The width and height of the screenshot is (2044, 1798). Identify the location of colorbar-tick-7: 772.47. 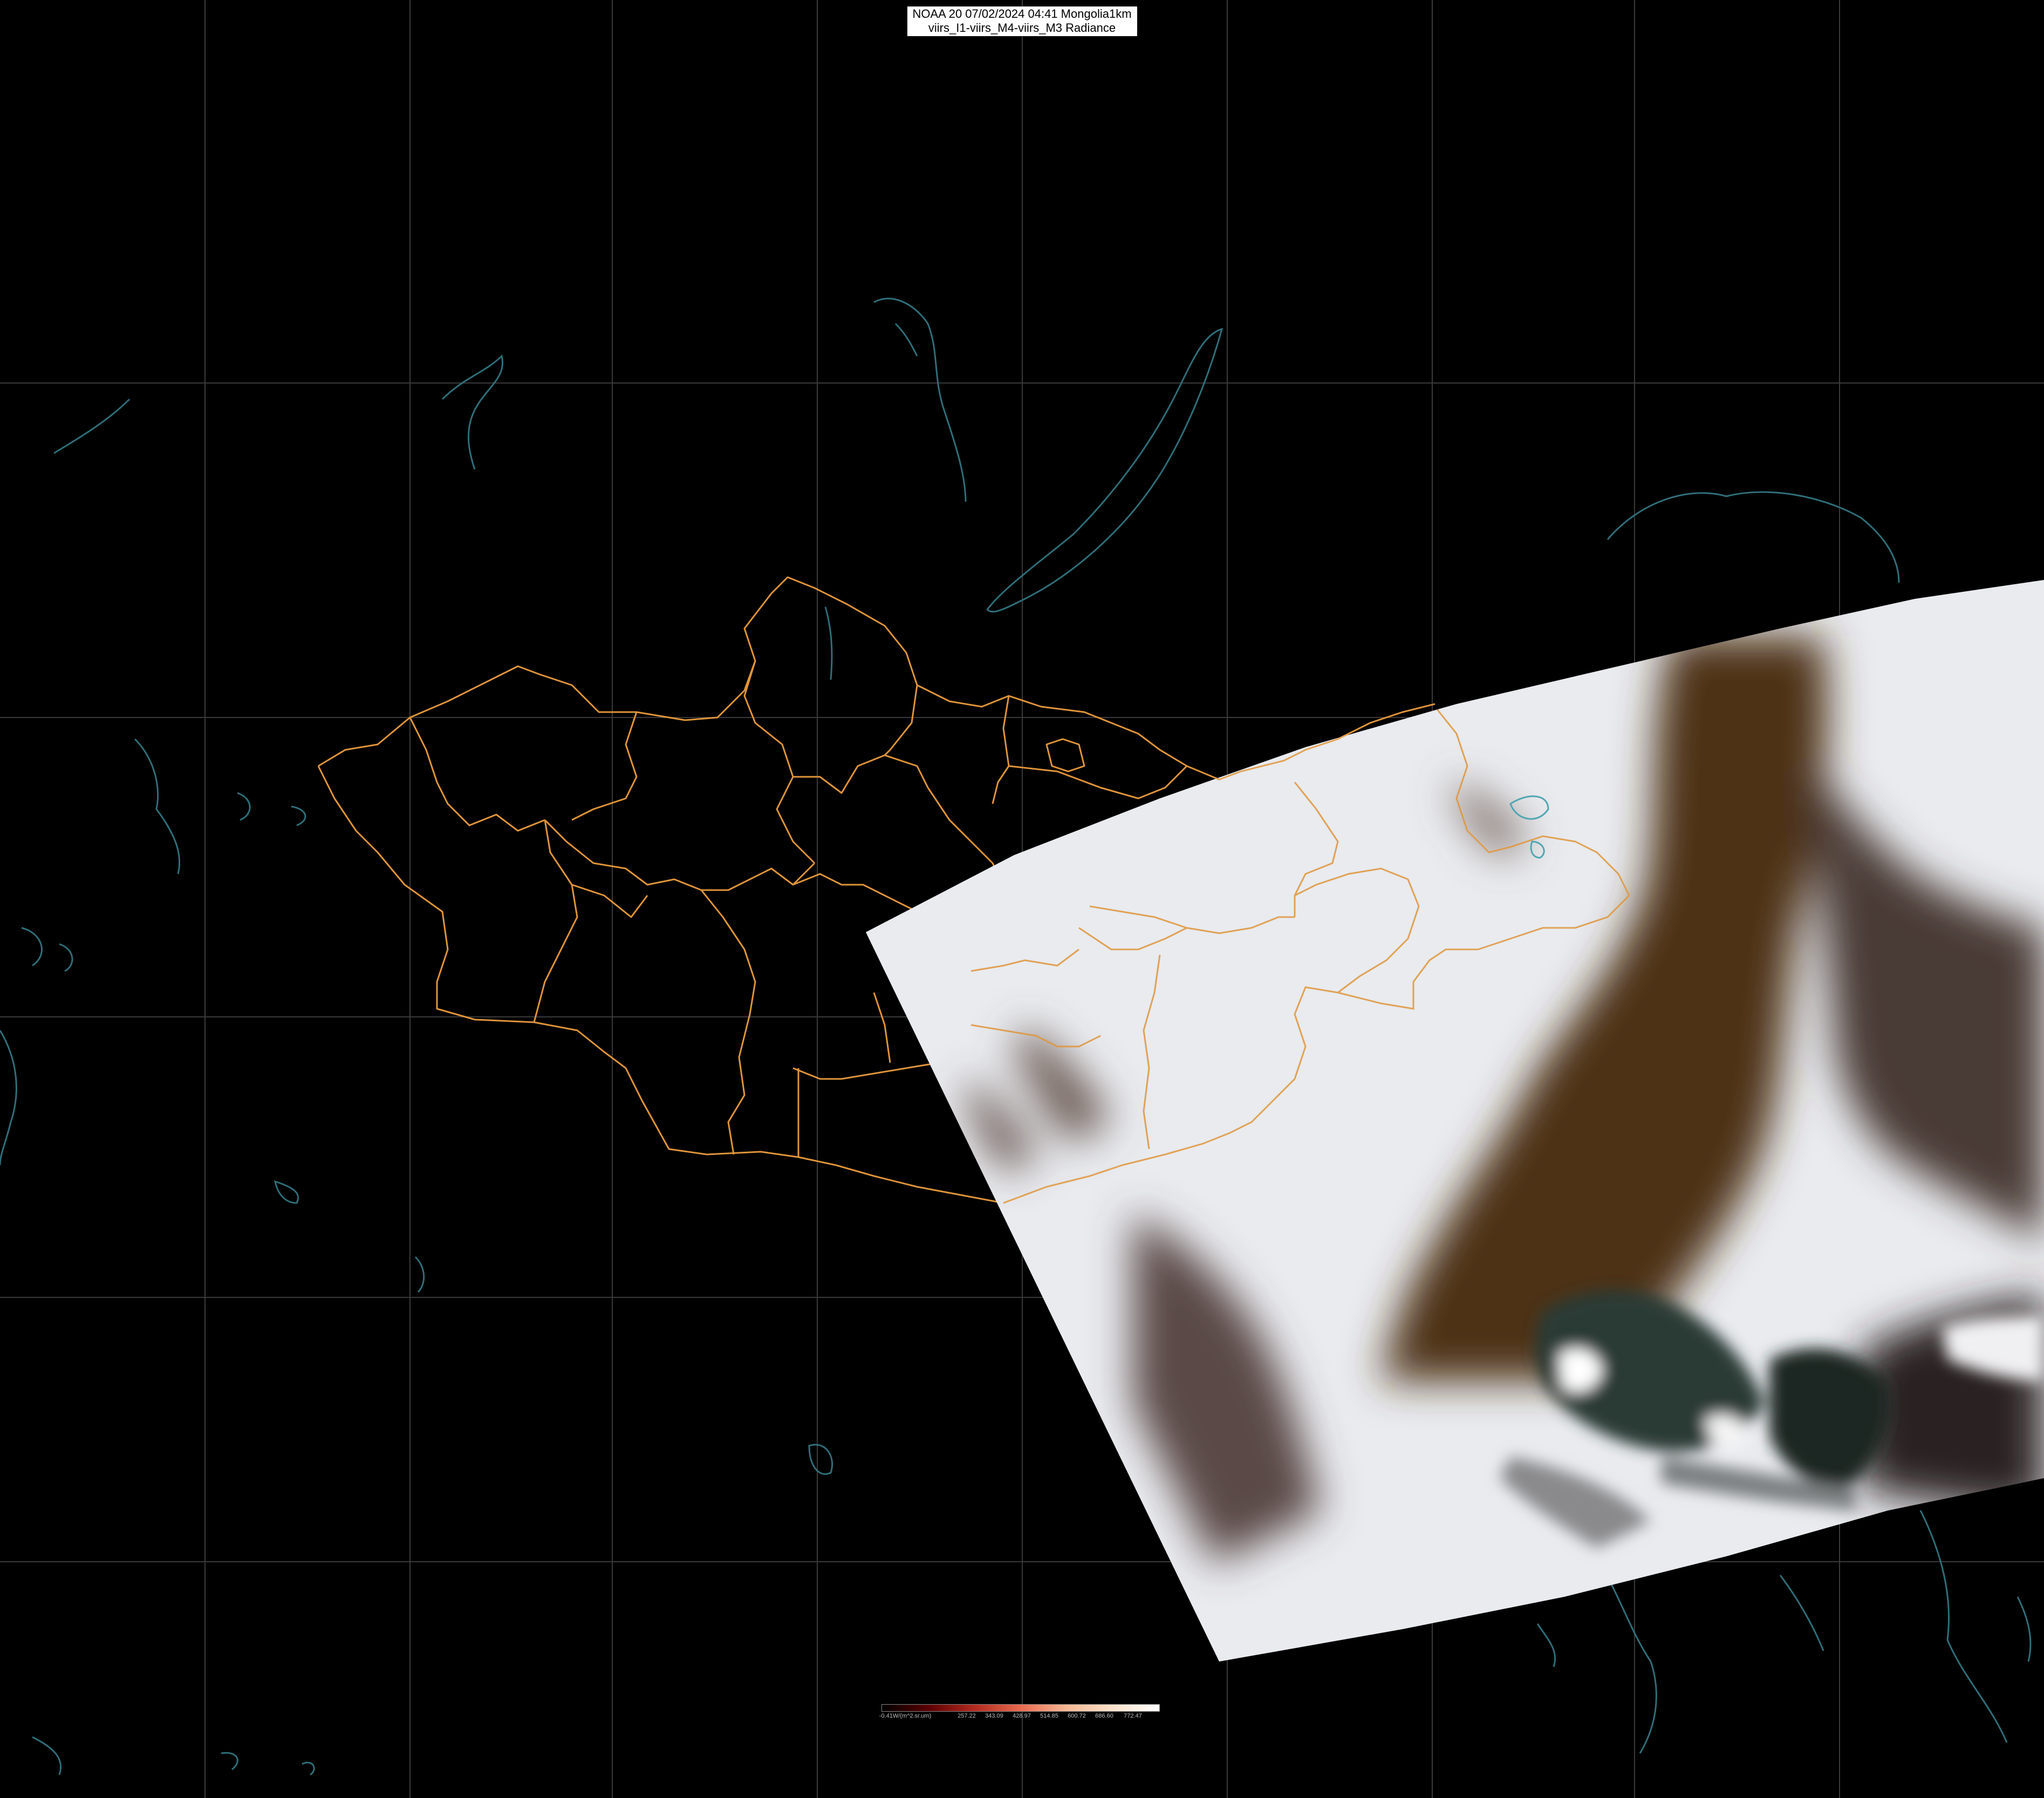
(1133, 1716).